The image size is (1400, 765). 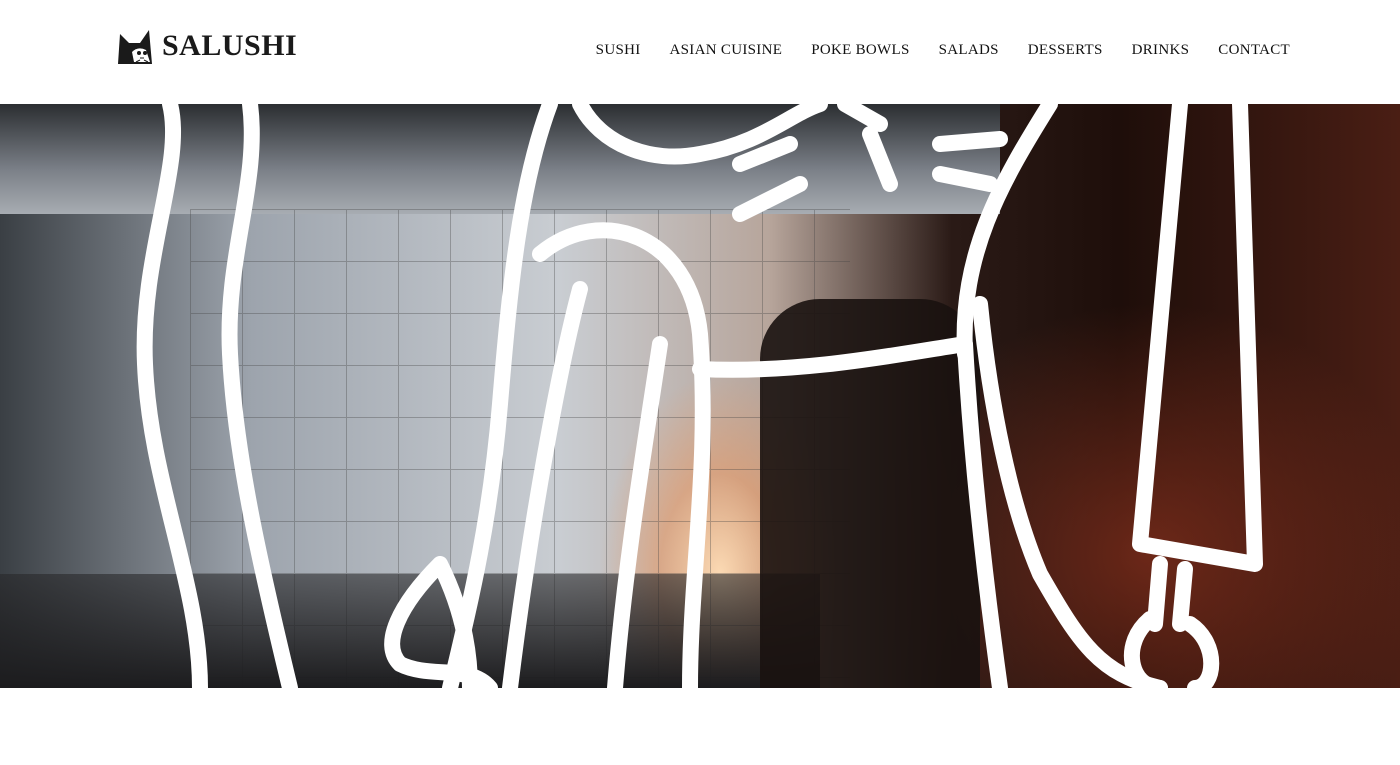 I want to click on page-content-area, so click(x=700, y=726).